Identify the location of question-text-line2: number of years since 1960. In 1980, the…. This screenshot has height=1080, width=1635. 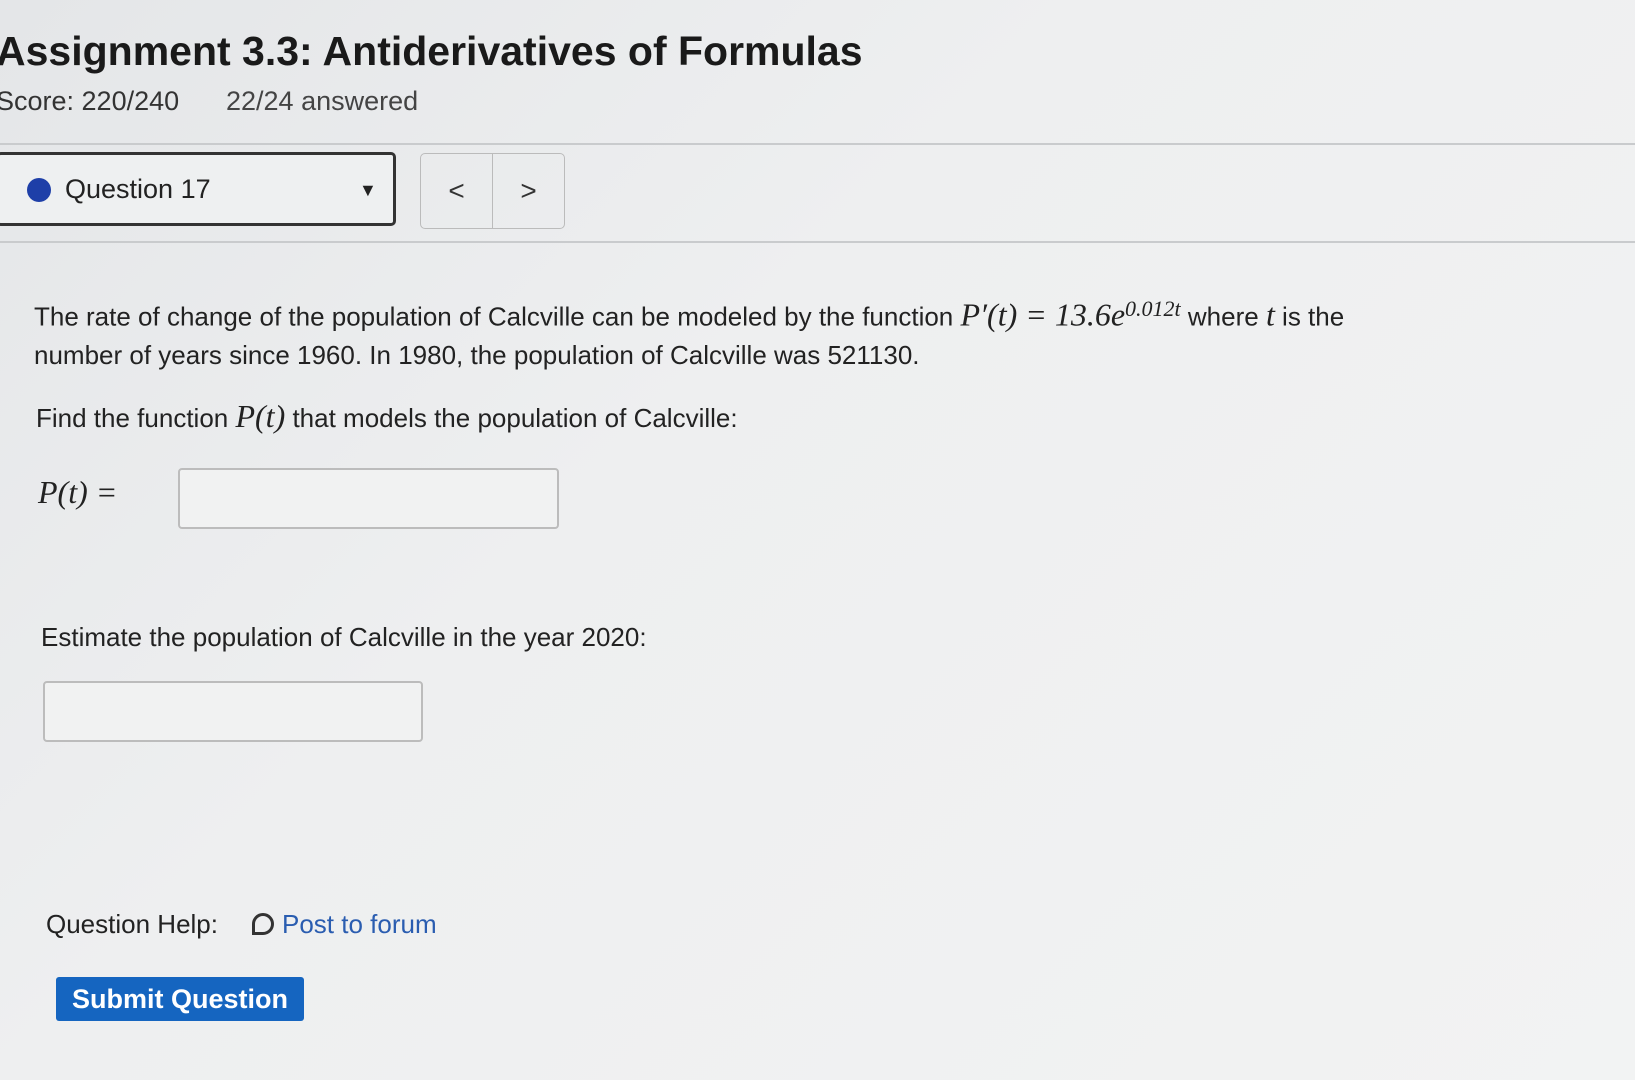
(477, 355).